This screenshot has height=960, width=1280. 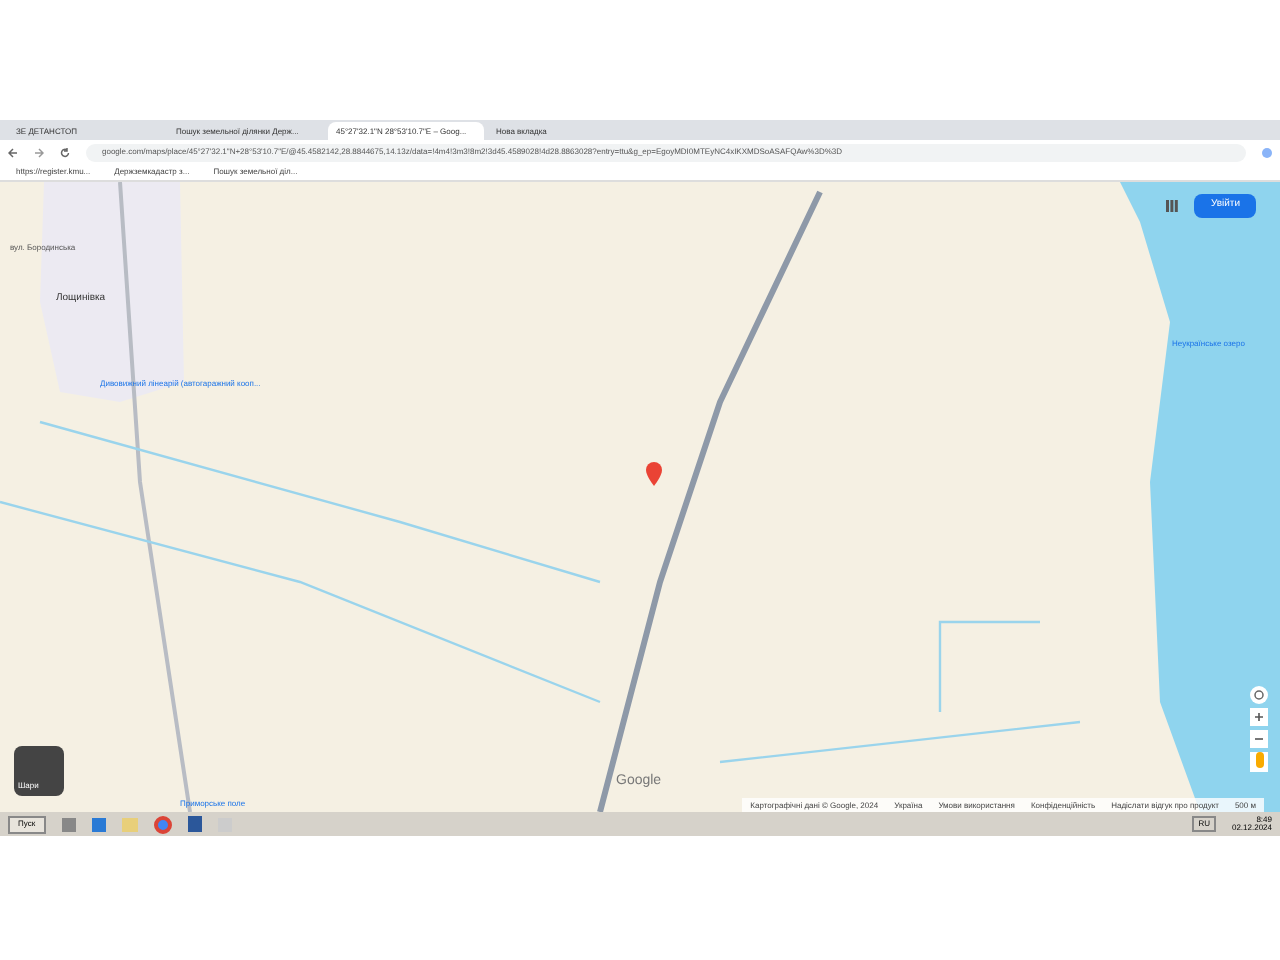 What do you see at coordinates (1259, 762) in the screenshot?
I see `pegman-icon` at bounding box center [1259, 762].